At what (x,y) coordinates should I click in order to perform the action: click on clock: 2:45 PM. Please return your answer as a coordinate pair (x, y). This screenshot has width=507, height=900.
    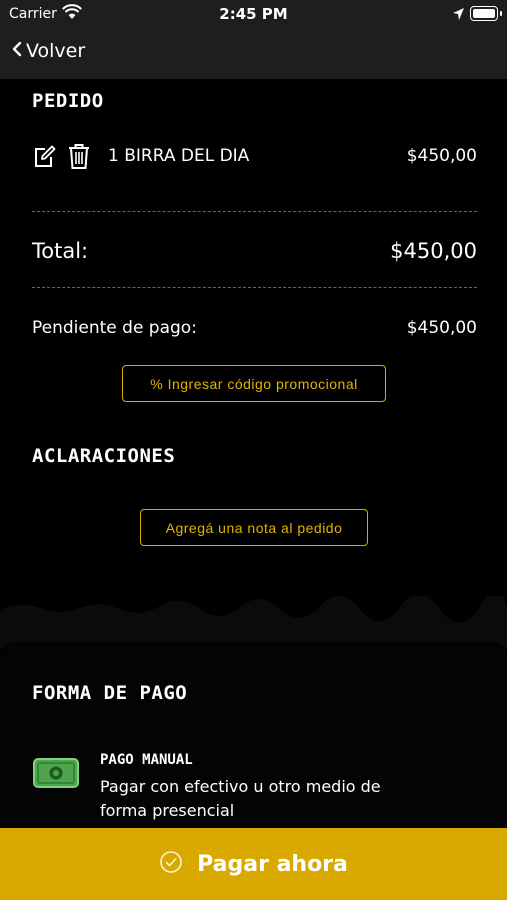
    Looking at the image, I should click on (253, 14).